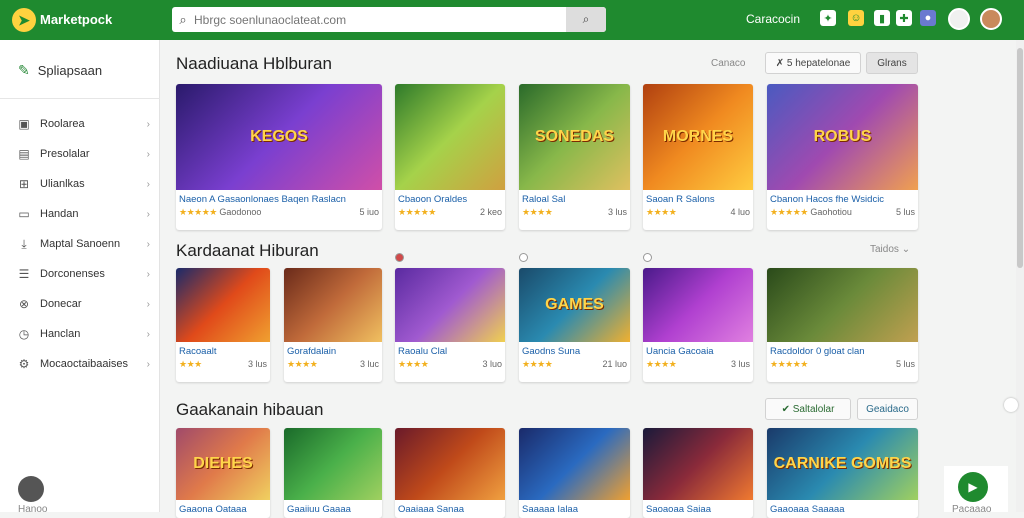 The width and height of the screenshot is (1024, 518). I want to click on game-title: Uancia Gacoaia, so click(698, 349).